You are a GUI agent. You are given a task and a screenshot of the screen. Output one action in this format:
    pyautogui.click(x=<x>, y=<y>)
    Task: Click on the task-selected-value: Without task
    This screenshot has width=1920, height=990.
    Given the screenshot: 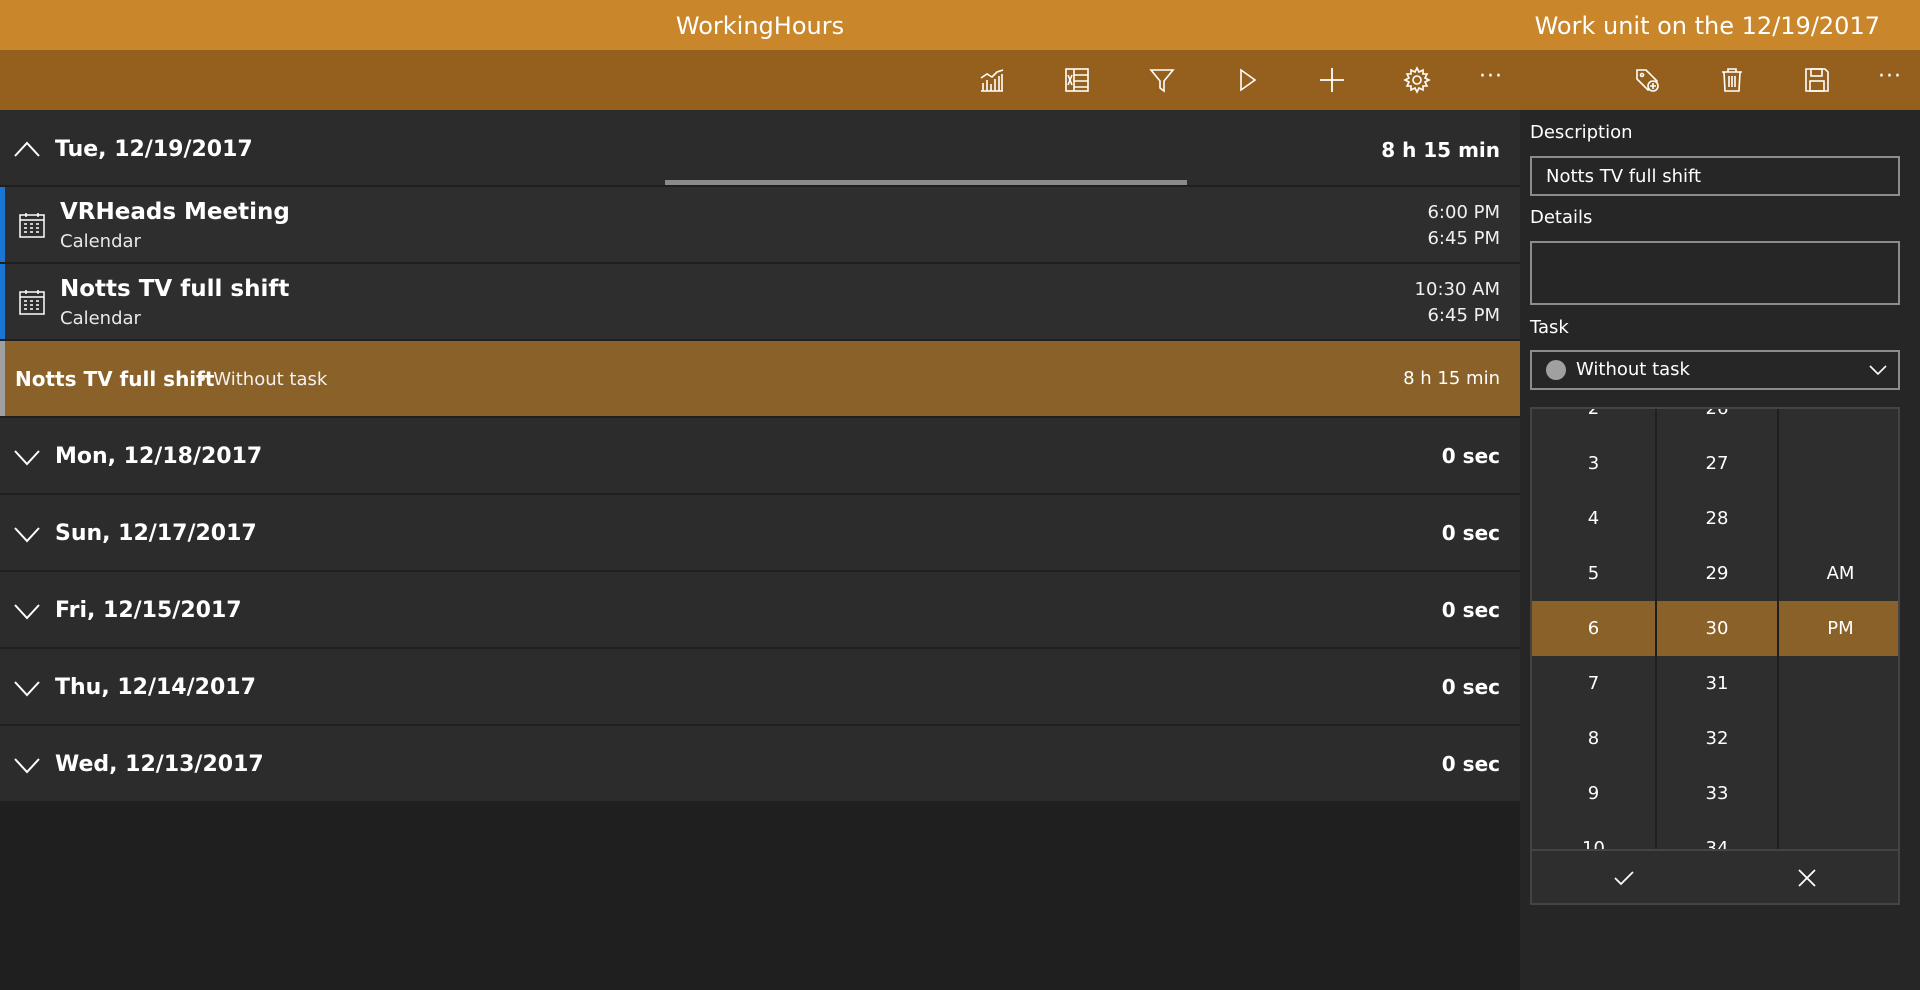 What is the action you would take?
    pyautogui.click(x=1633, y=369)
    